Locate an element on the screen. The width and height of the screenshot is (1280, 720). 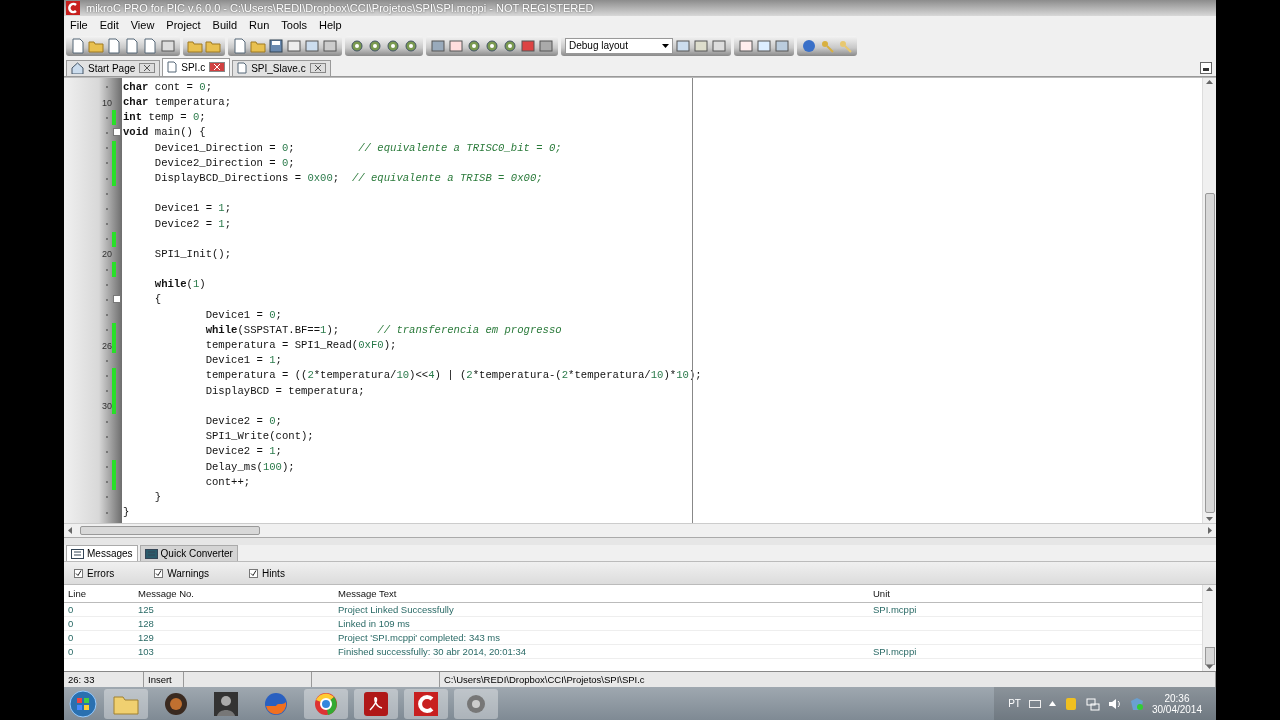
language-indicator: PT is located at coordinates (1014, 703).